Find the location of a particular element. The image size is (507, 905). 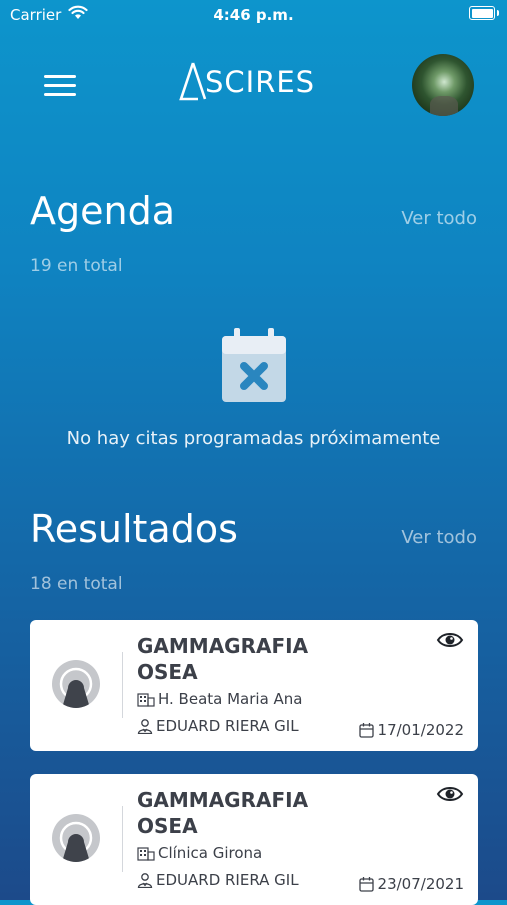

result-center: H. Beata Maria Ana is located at coordinates (230, 699).